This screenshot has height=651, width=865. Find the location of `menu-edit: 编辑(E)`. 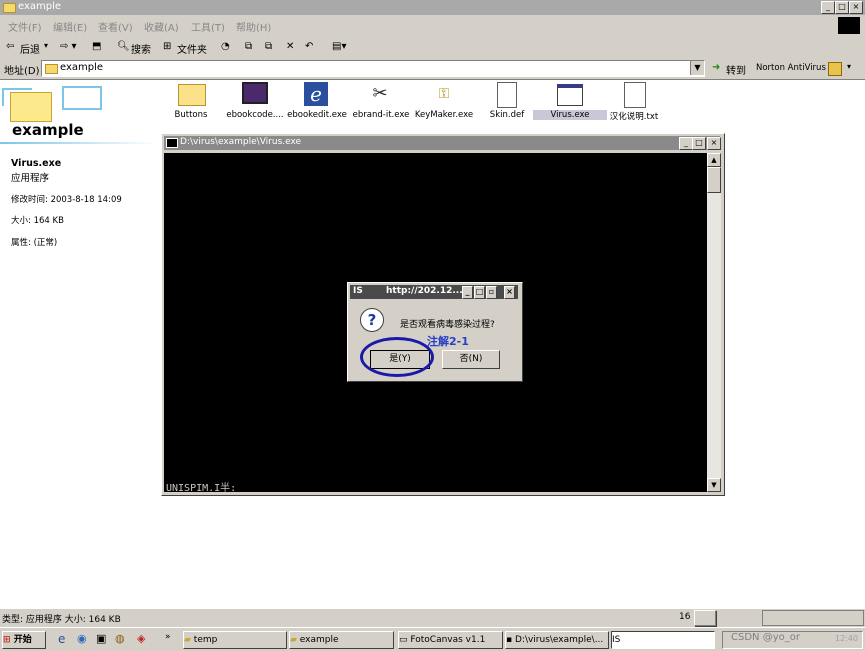

menu-edit: 编辑(E) is located at coordinates (70, 26).